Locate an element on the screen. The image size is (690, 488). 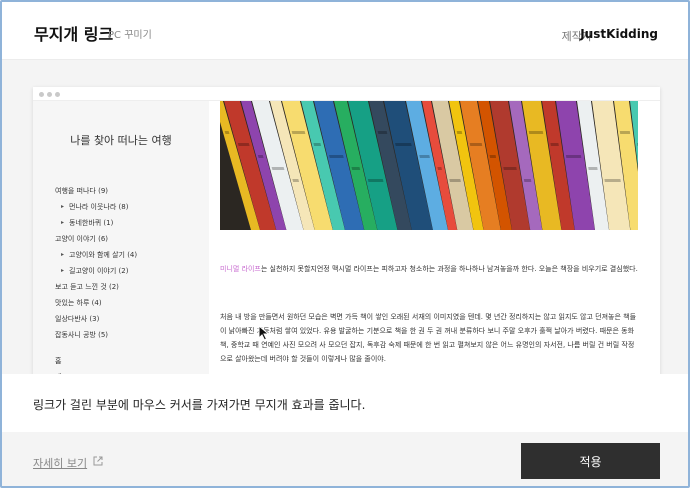
theme-title: 무지개 링크 is located at coordinates (74, 34).